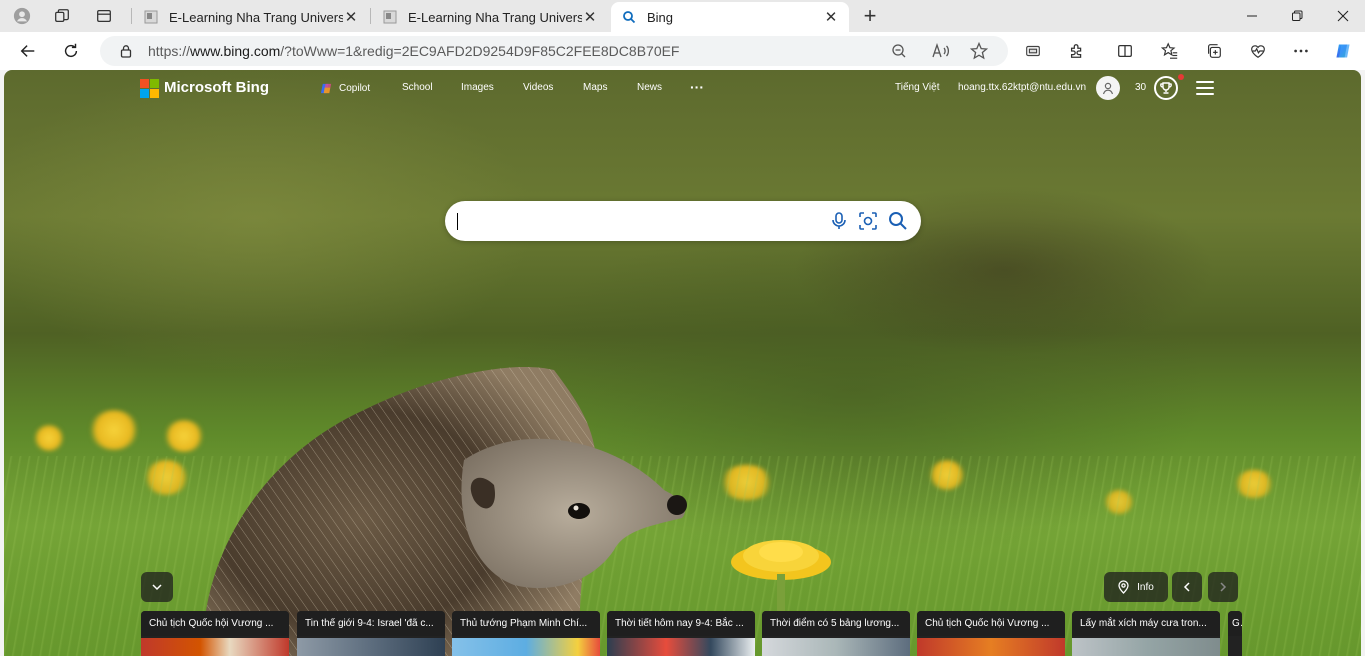  What do you see at coordinates (1214, 51) in the screenshot?
I see `collections-button` at bounding box center [1214, 51].